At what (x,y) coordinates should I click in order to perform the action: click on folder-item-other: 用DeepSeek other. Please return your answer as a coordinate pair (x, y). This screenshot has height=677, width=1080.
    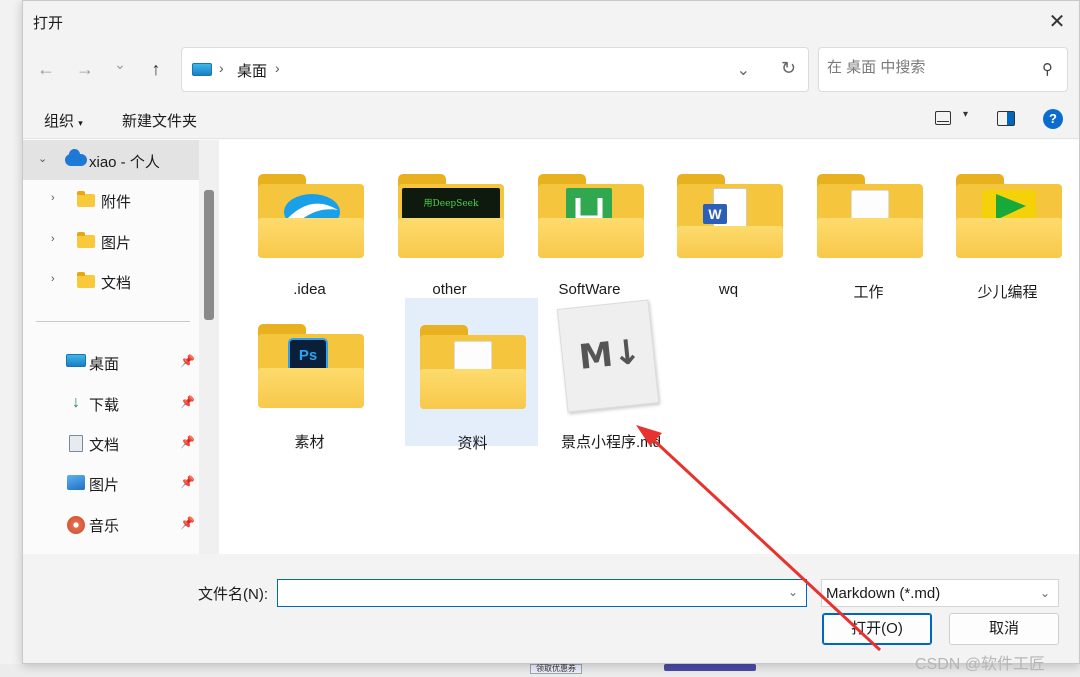
    Looking at the image, I should click on (449, 223).